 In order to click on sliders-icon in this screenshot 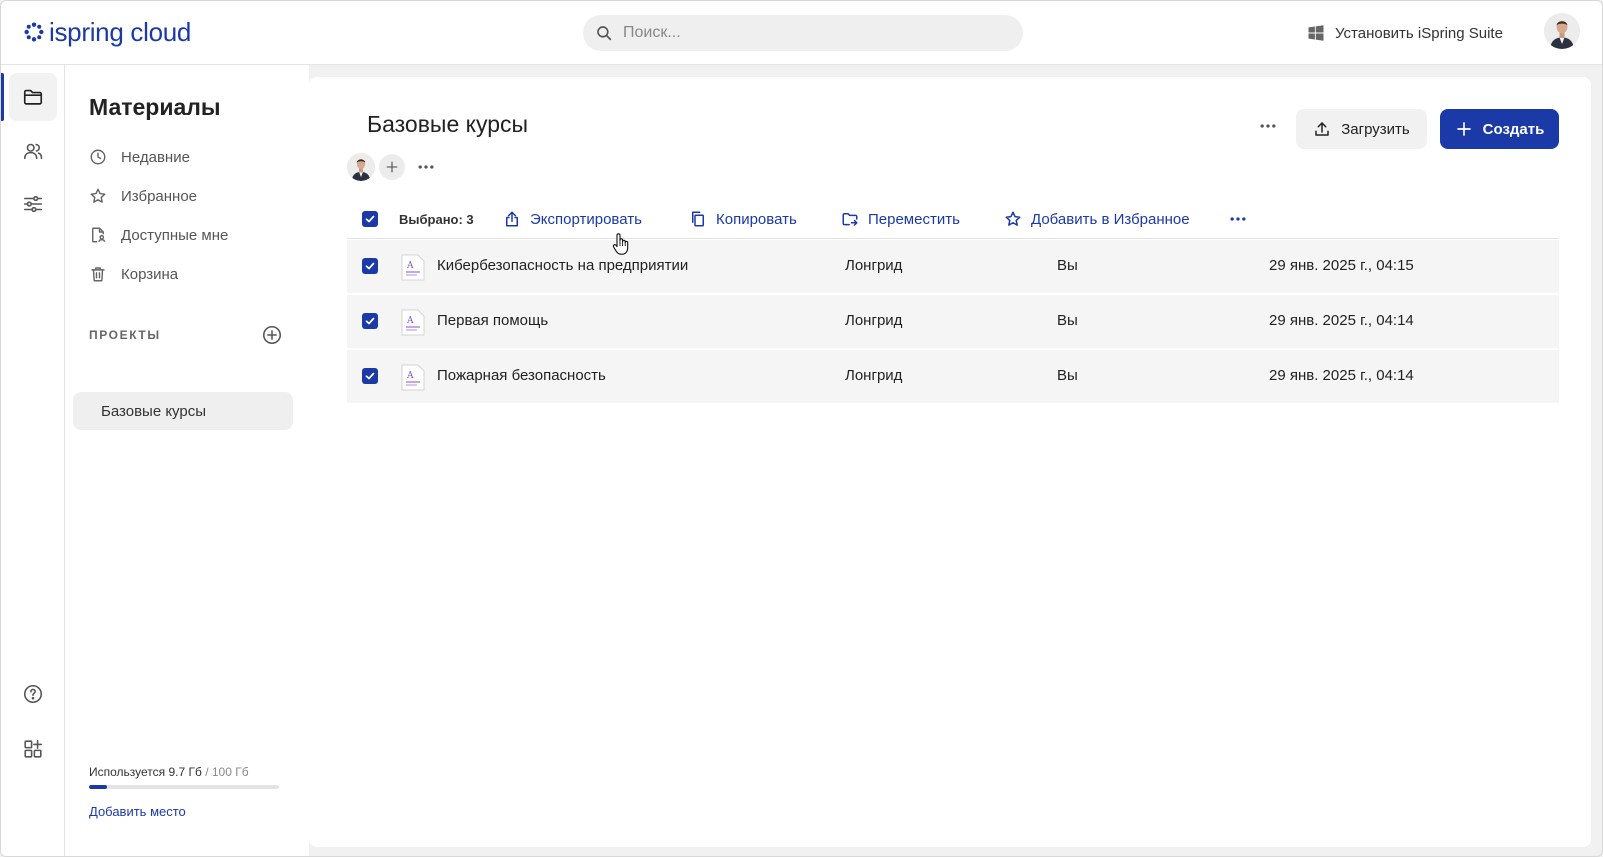, I will do `click(33, 204)`.